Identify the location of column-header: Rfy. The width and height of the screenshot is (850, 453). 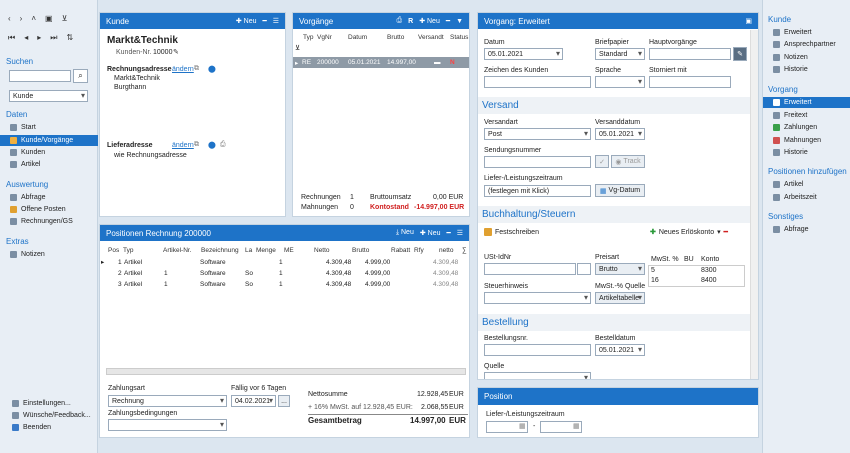
(419, 250).